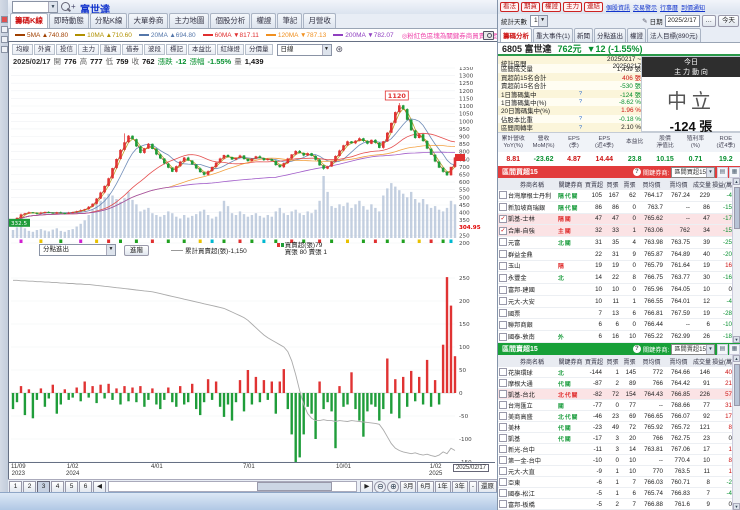  Describe the element at coordinates (202, 49) in the screenshot. I see `chart-subtab-8: 本益比` at that location.